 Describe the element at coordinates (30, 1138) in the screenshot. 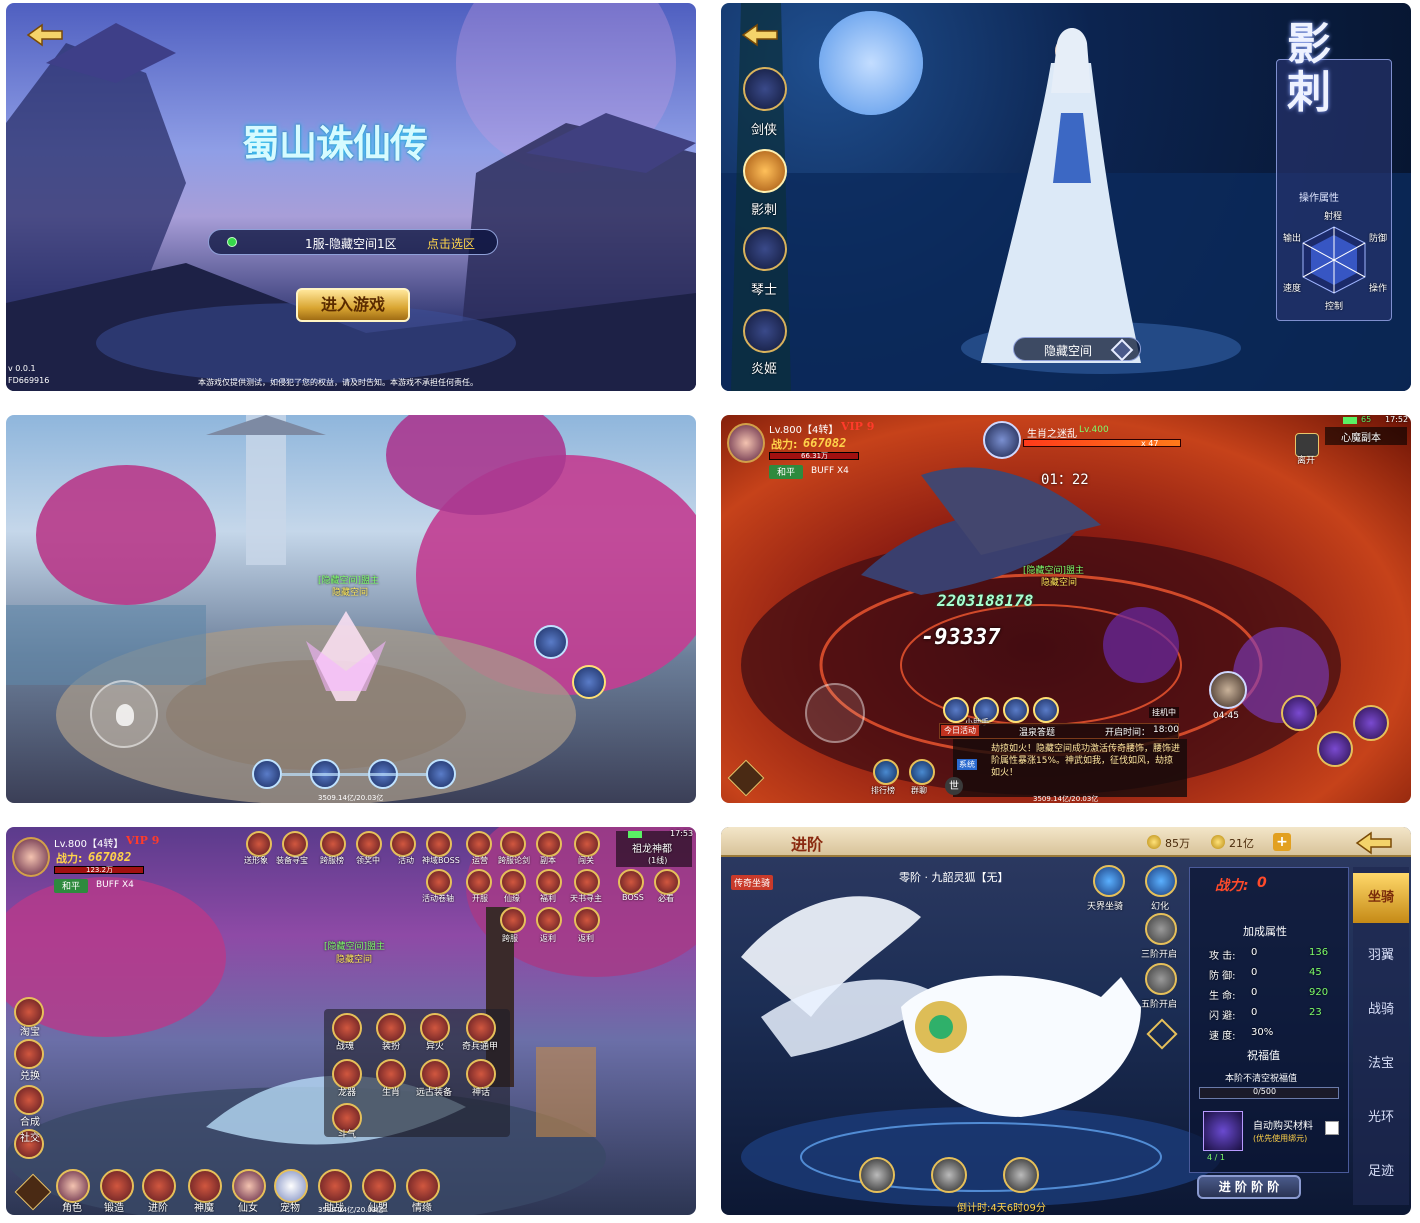

I see `left-icon-label-social: 社交` at that location.